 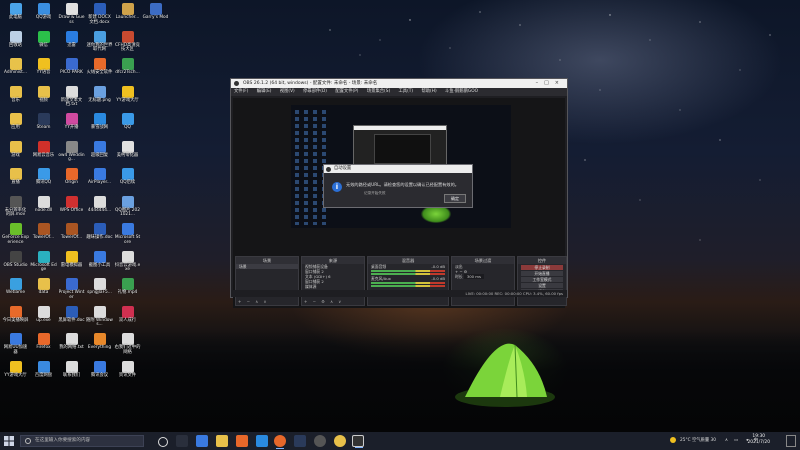 What do you see at coordinates (43, 291) in the screenshot?
I see `desktop-icon: data` at bounding box center [43, 291].